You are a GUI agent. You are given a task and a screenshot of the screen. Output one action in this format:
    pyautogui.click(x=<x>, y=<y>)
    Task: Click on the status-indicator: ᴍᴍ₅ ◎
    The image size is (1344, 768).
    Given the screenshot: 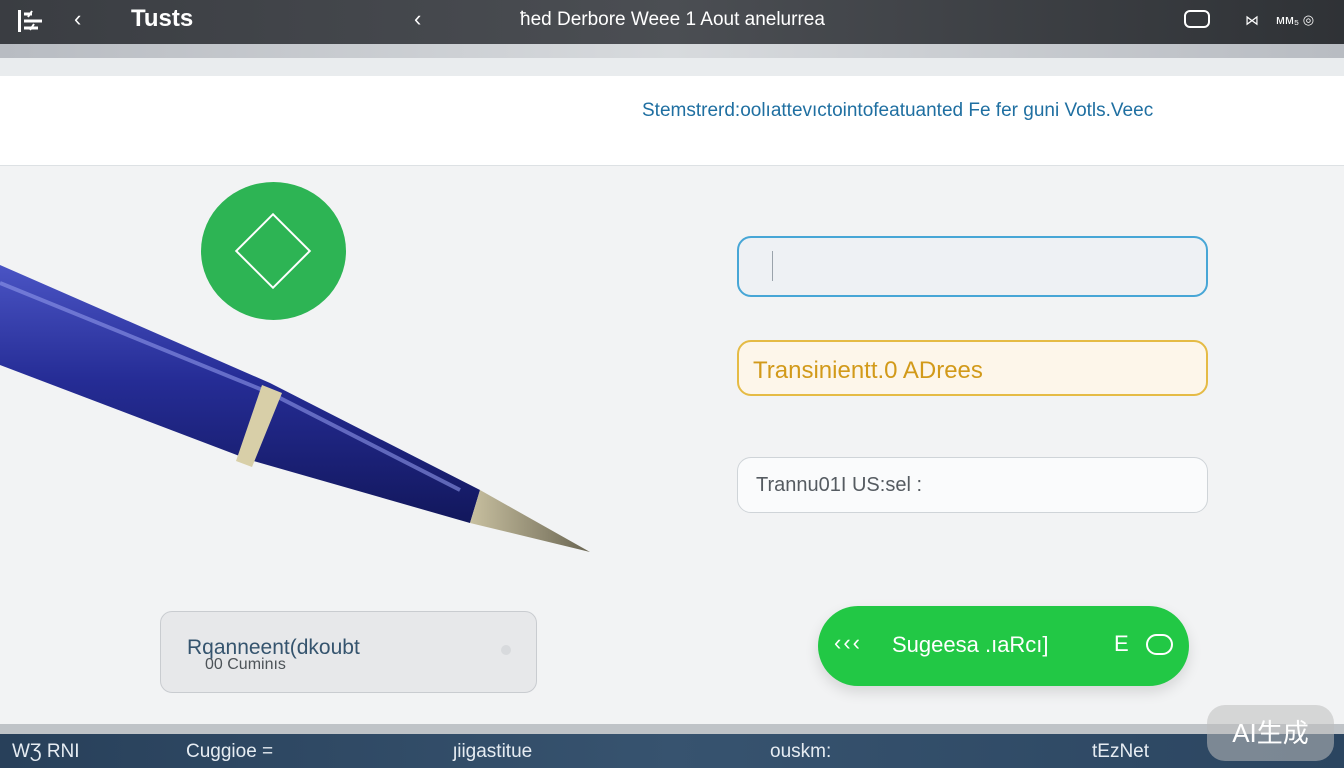 What is the action you would take?
    pyautogui.click(x=1295, y=19)
    